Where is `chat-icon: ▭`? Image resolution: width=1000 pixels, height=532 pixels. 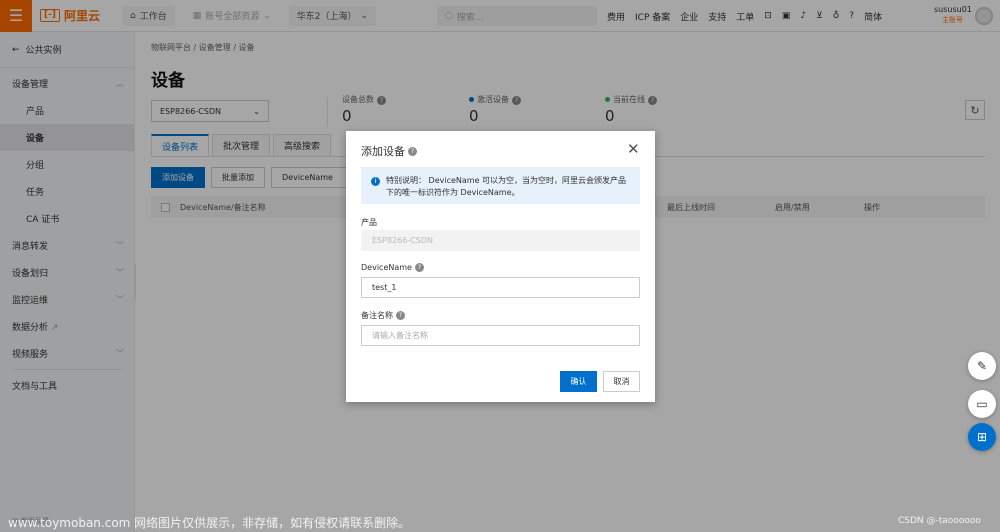 chat-icon: ▭ is located at coordinates (982, 404).